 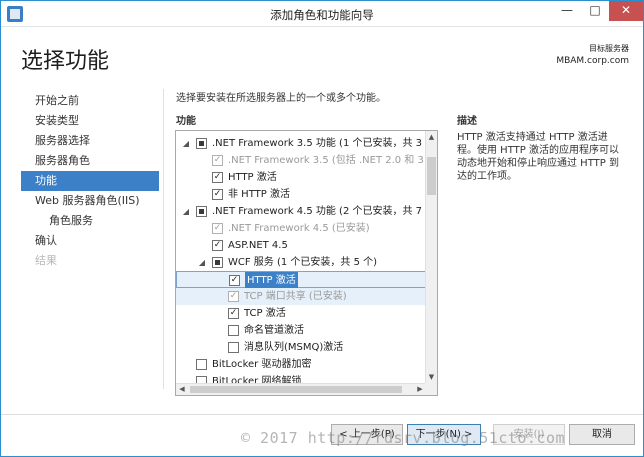 I want to click on feature-label: .NET Framework 3.5 功能 (1 个已安装，共 3 个), so click(x=319, y=143).